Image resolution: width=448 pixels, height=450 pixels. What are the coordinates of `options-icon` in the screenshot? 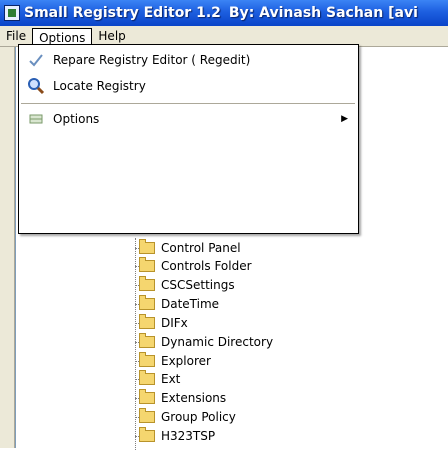 It's located at (36, 119).